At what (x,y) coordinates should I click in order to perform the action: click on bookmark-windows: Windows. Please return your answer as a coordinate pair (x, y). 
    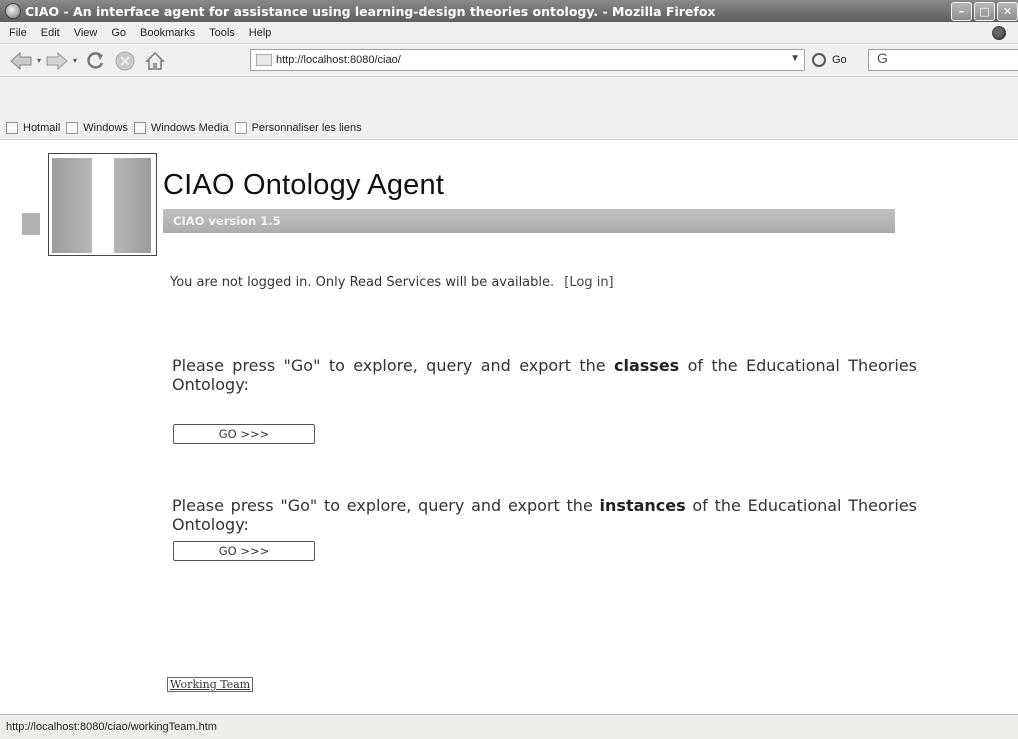
    Looking at the image, I should click on (97, 128).